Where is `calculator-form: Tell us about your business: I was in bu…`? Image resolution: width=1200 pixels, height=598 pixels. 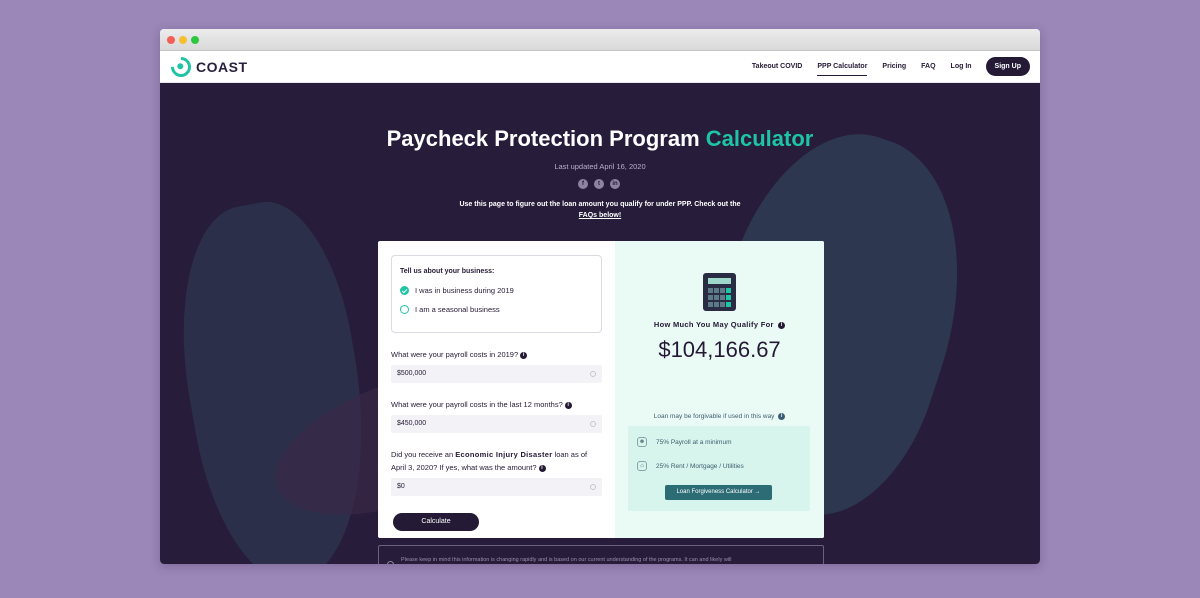
calculator-form: Tell us about your business: I was in bu… is located at coordinates (496, 389).